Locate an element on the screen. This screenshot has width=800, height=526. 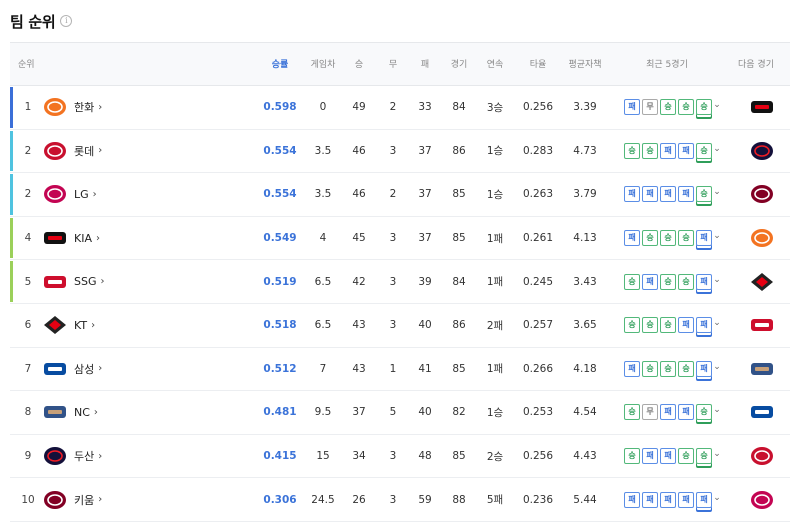
recent-5-games: 승승승패패 is located at coordinates (669, 325).